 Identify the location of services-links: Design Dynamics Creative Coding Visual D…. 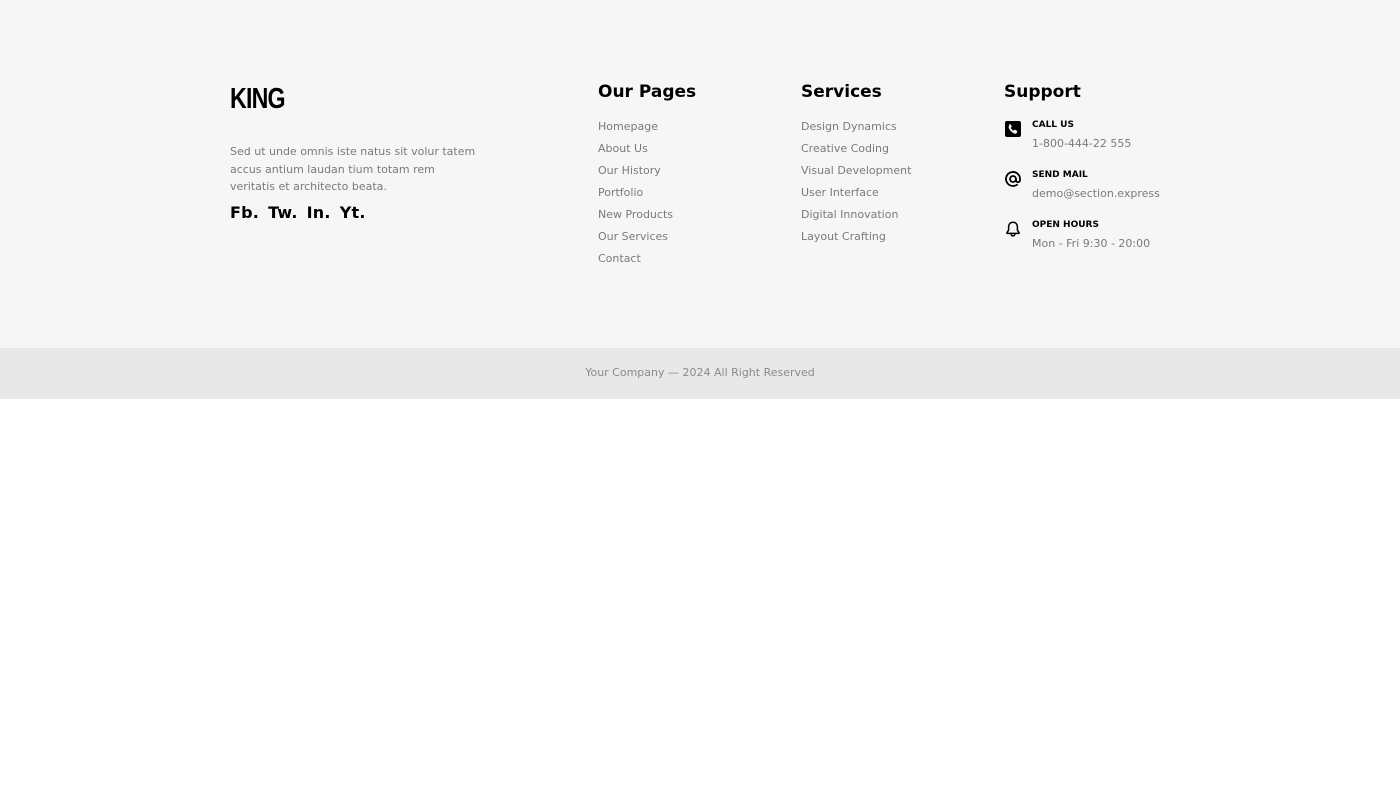
(856, 183).